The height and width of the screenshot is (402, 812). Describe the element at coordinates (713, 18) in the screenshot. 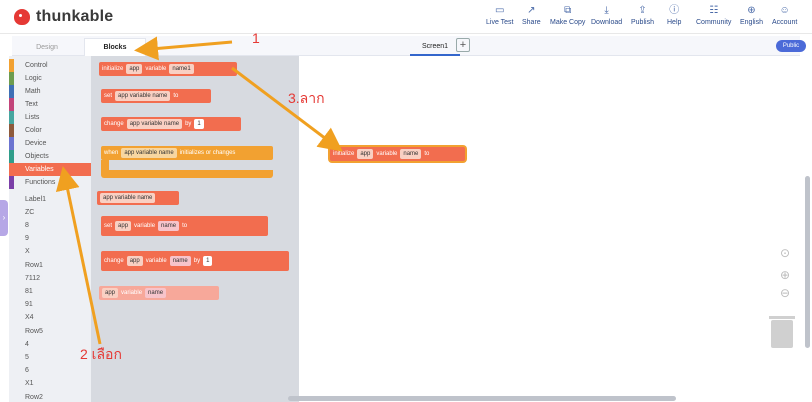

I see `community-button: ☷ Community` at that location.